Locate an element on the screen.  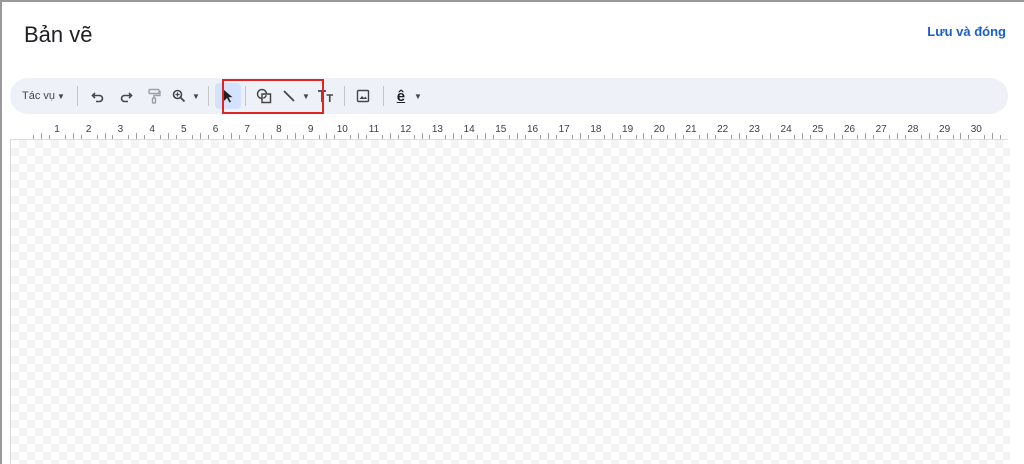
shape-tool-button is located at coordinates (264, 96).